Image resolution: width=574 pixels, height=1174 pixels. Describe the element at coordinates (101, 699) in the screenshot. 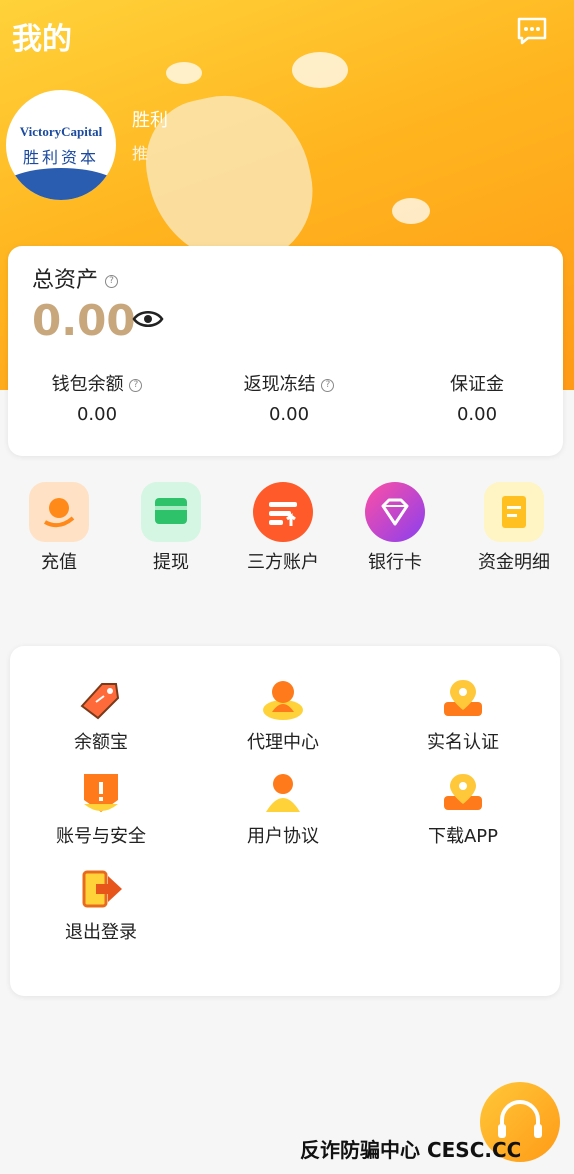

I see `tag-icon` at that location.